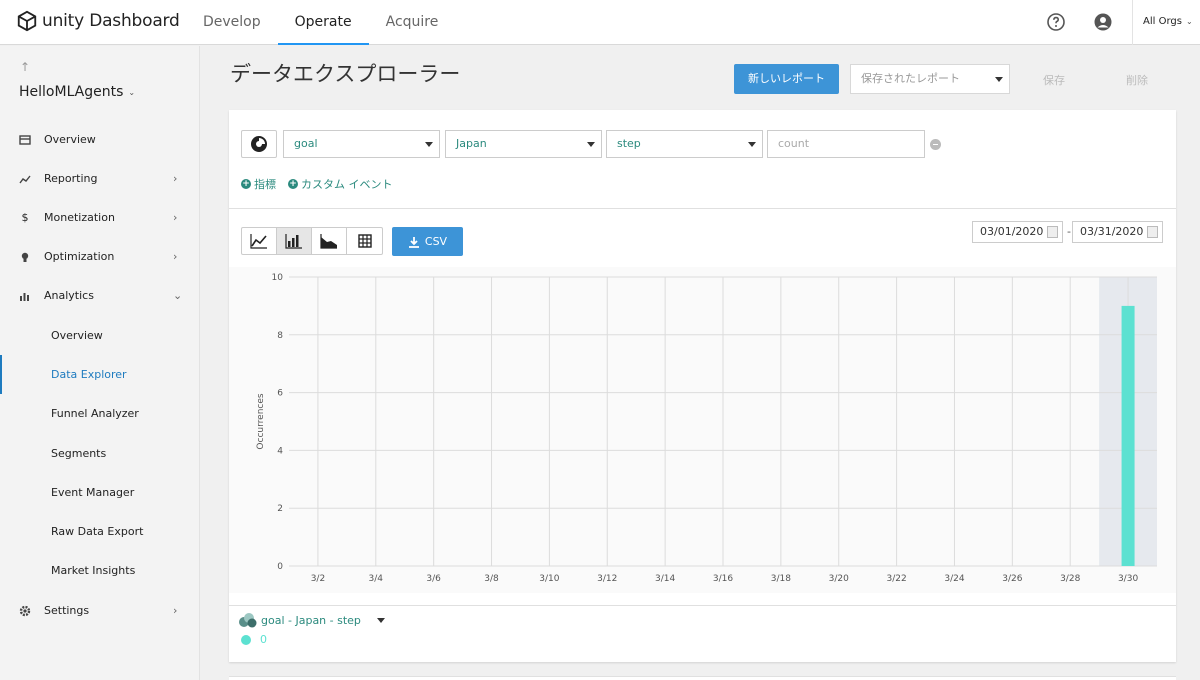 This screenshot has width=1200, height=680. What do you see at coordinates (70, 139) in the screenshot?
I see `sidebar-item-label: Overview` at bounding box center [70, 139].